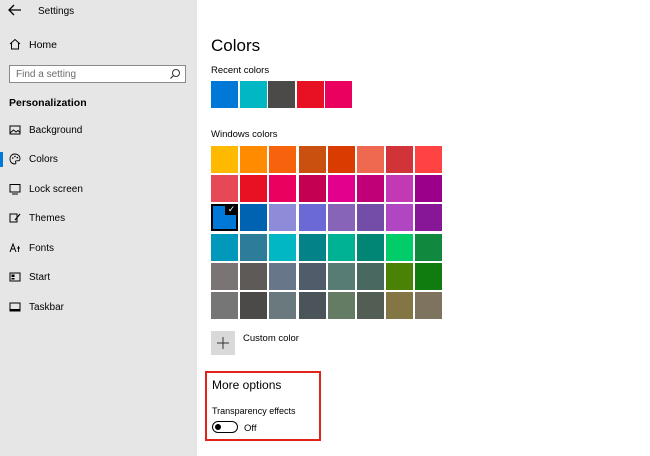 The height and width of the screenshot is (456, 650). What do you see at coordinates (240, 70) in the screenshot?
I see `recent-colors-label: Recent colors` at bounding box center [240, 70].